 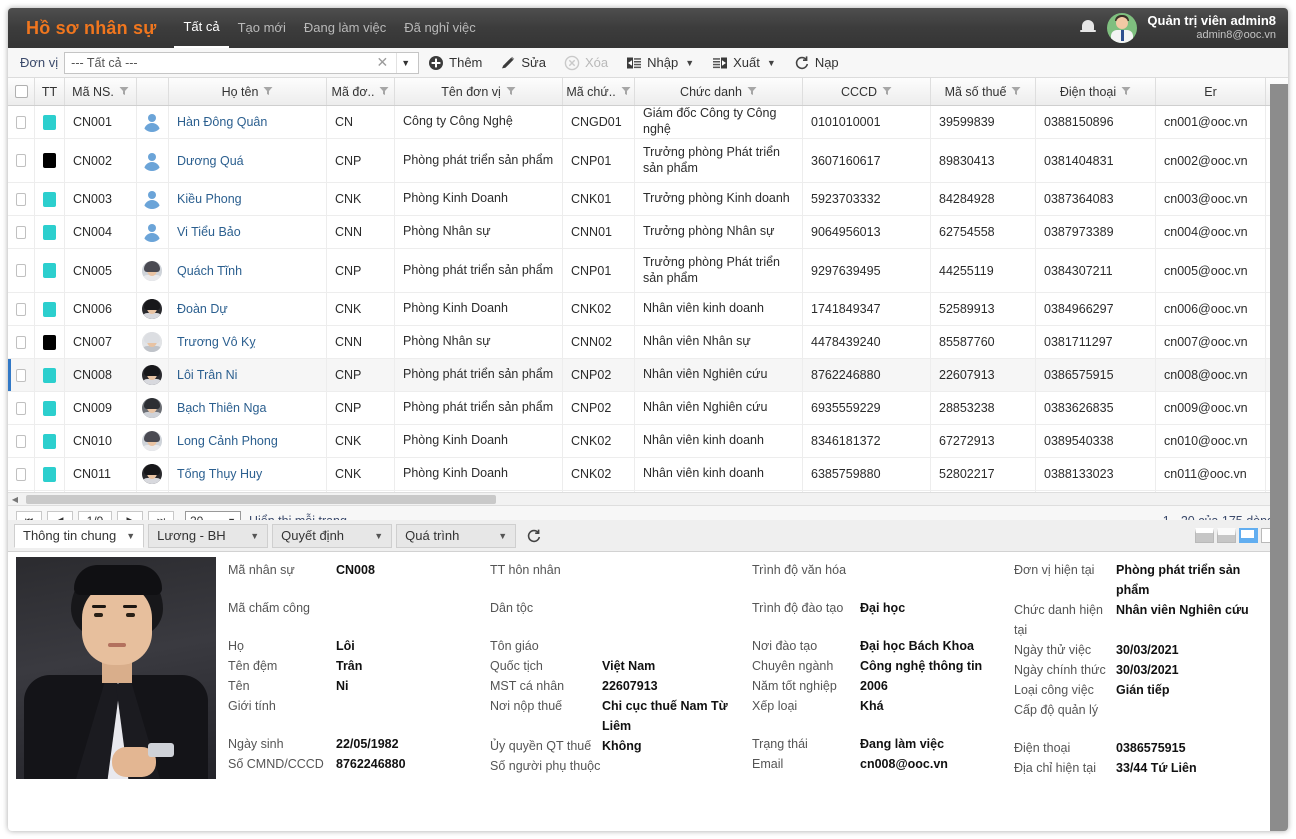 I want to click on employee-name: Bạch Thiên Nga, so click(x=221, y=408).